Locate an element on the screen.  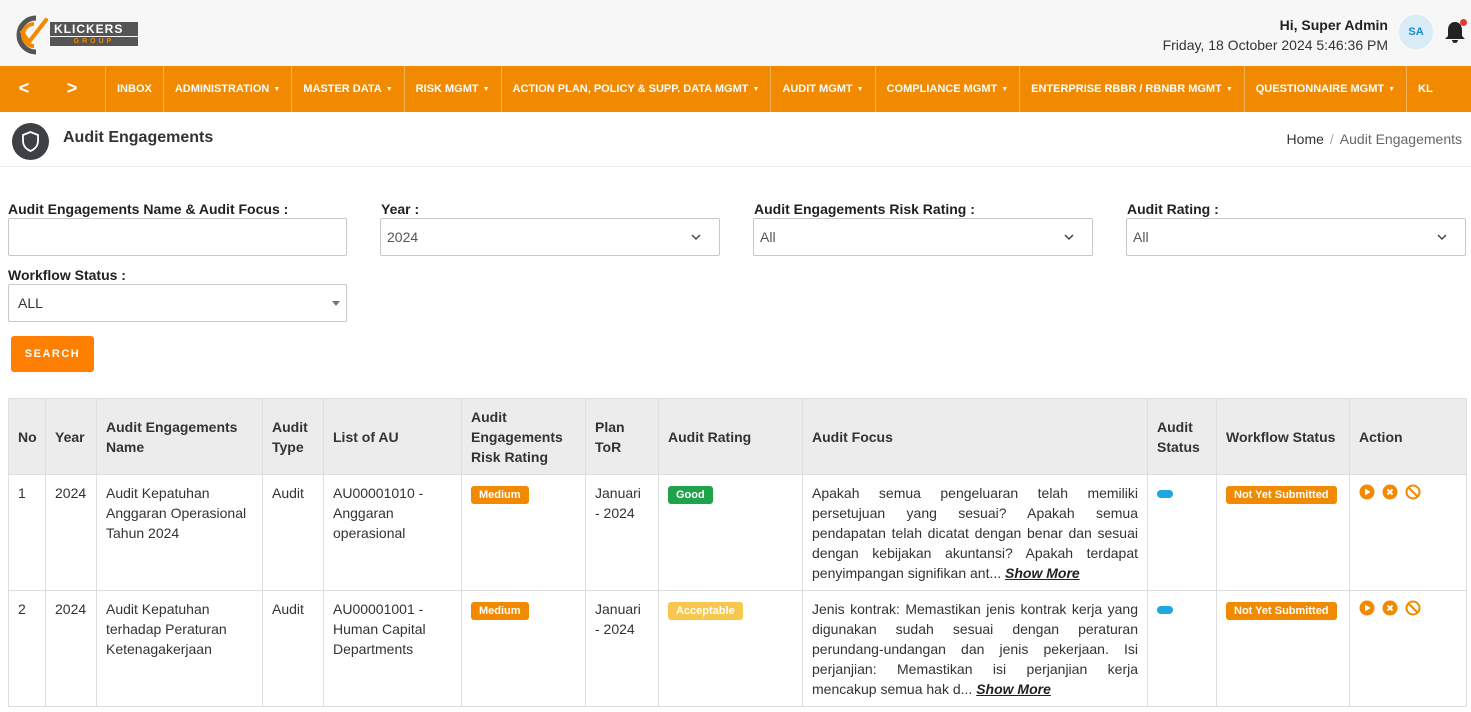
klickers-logo: KLICKERS GROUP is located at coordinates (74, 34).